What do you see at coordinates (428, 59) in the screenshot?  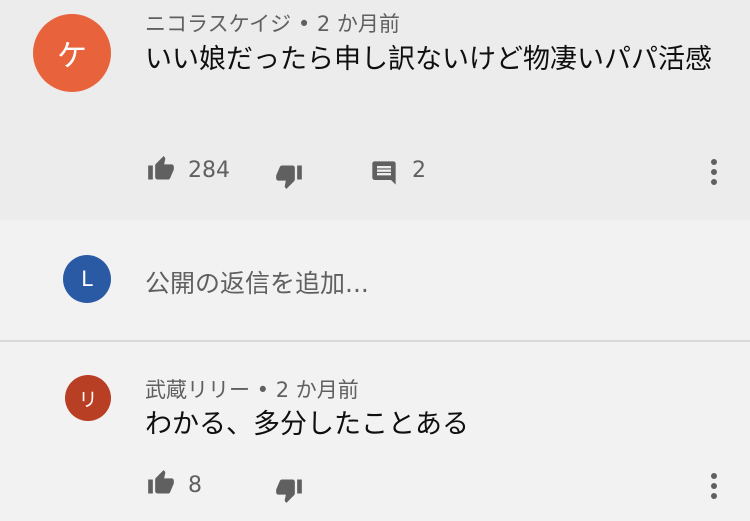 I see `comment-text: いい娘だったら申し訳ないけど物凄いパパ活感` at bounding box center [428, 59].